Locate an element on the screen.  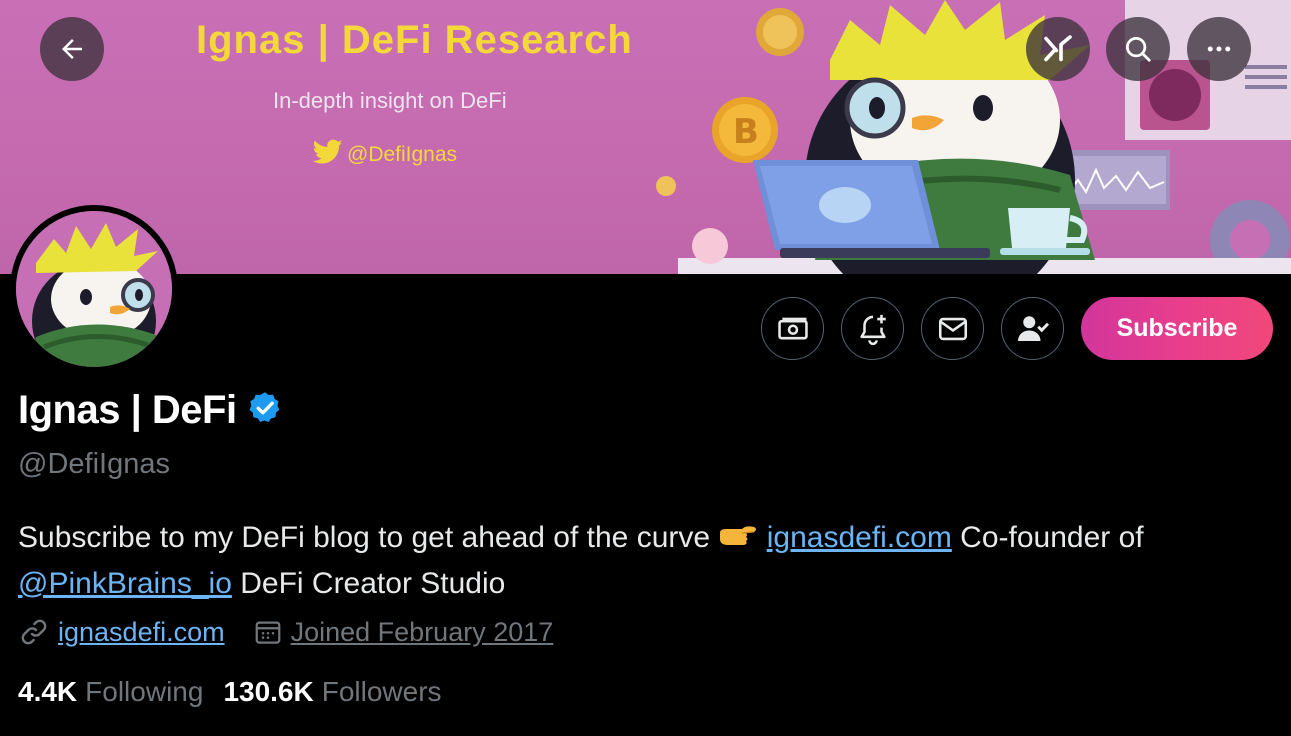
banner-subtitle: In-depth insight on DeFi is located at coordinates (390, 100).